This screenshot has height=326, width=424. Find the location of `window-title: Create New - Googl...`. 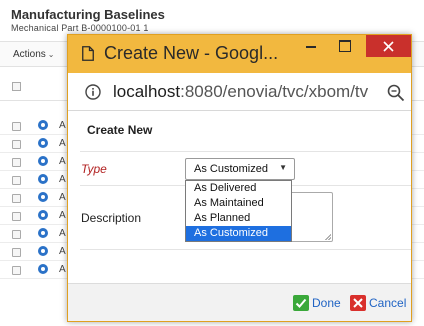

window-title: Create New - Googl... is located at coordinates (191, 53).